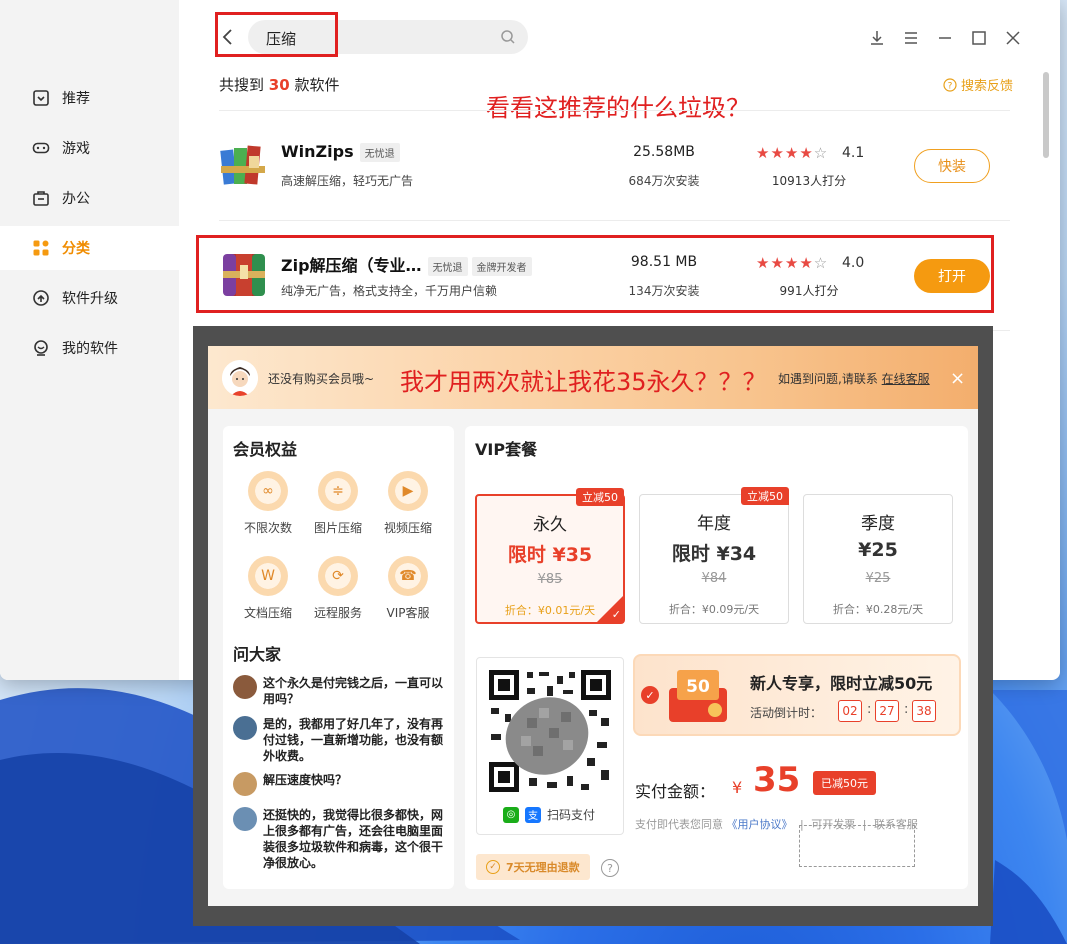 The width and height of the screenshot is (1067, 944). What do you see at coordinates (268, 491) in the screenshot?
I see `infinity-icon: ∞` at bounding box center [268, 491].